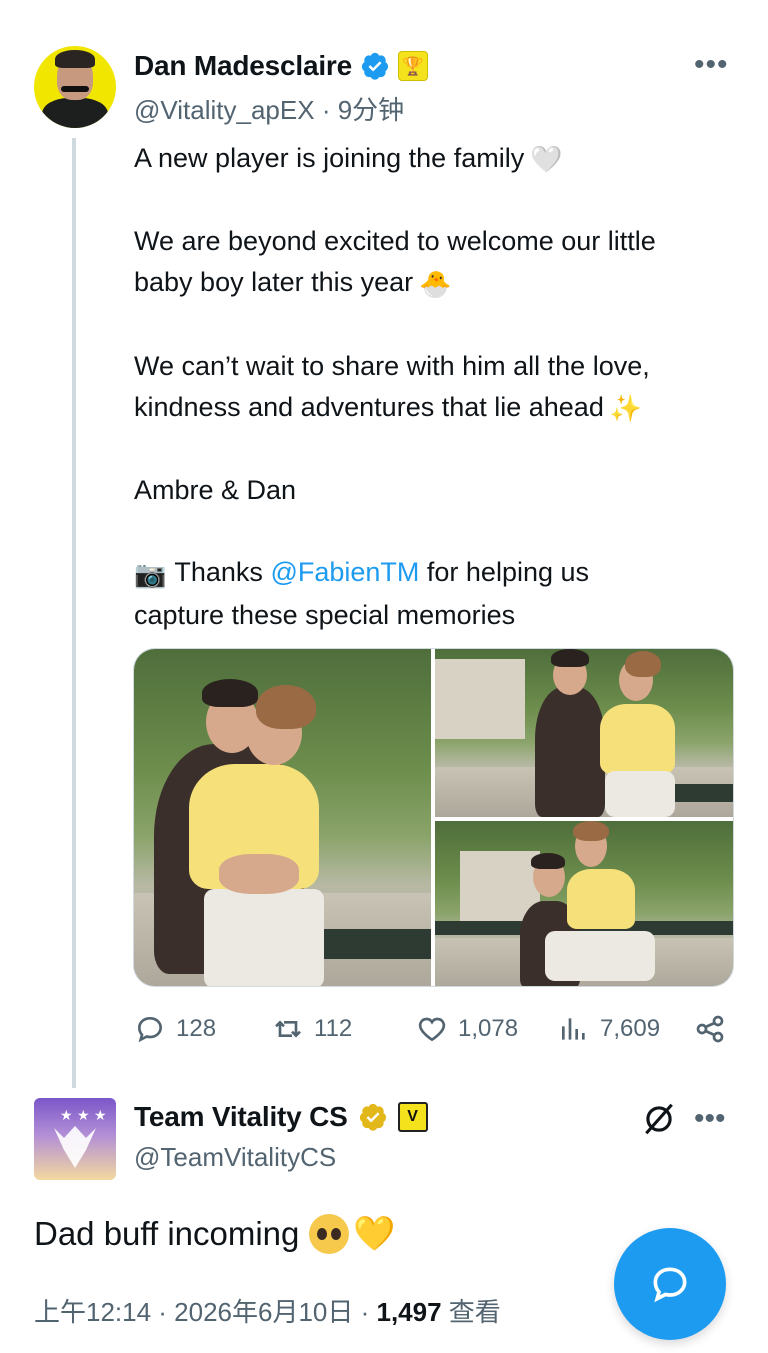  What do you see at coordinates (274, 282) in the screenshot?
I see `tweet-line: baby boy later this year` at bounding box center [274, 282].